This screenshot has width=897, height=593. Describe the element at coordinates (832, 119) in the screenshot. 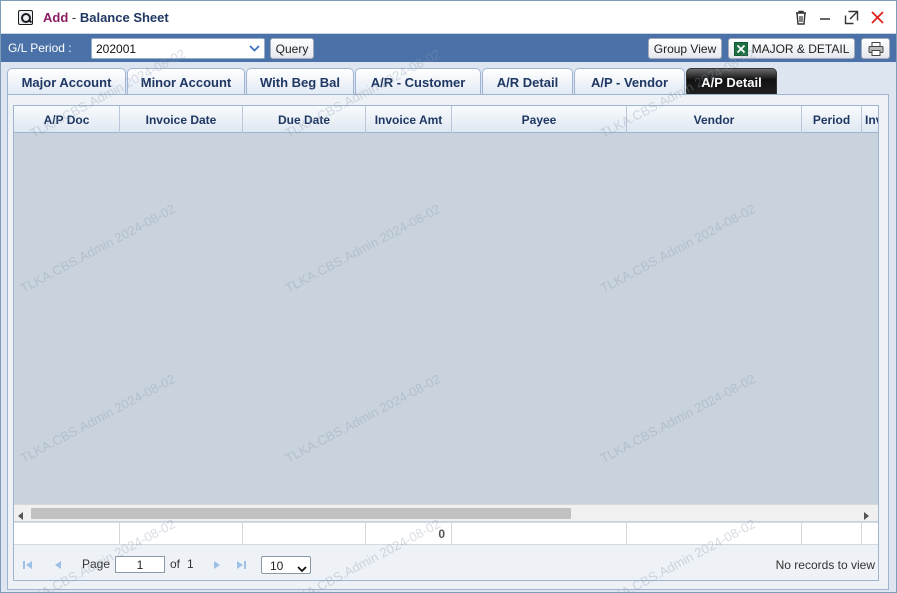

I see `column-period: Period` at that location.